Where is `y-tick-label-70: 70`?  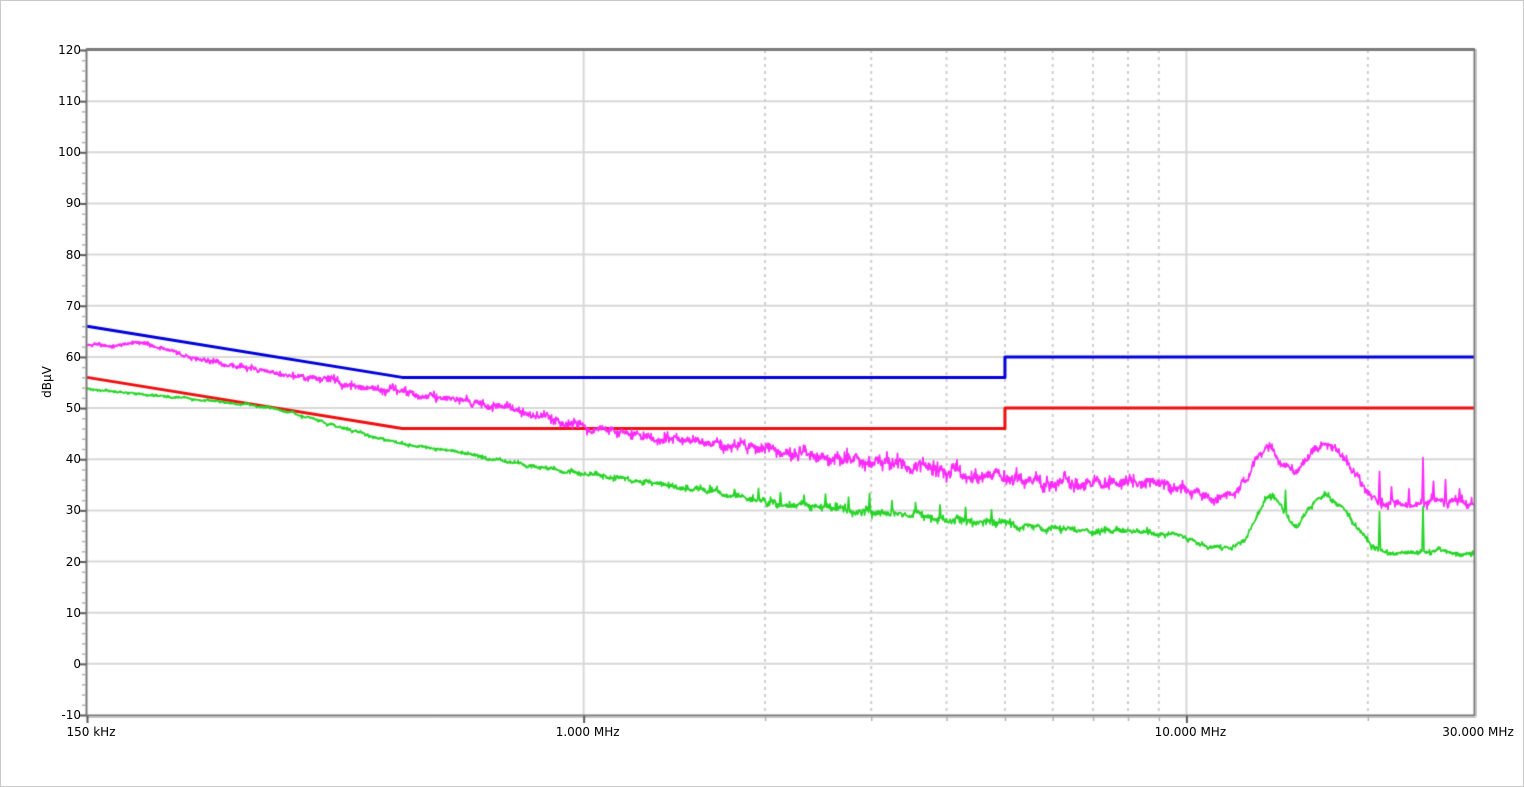 y-tick-label-70: 70 is located at coordinates (73, 305).